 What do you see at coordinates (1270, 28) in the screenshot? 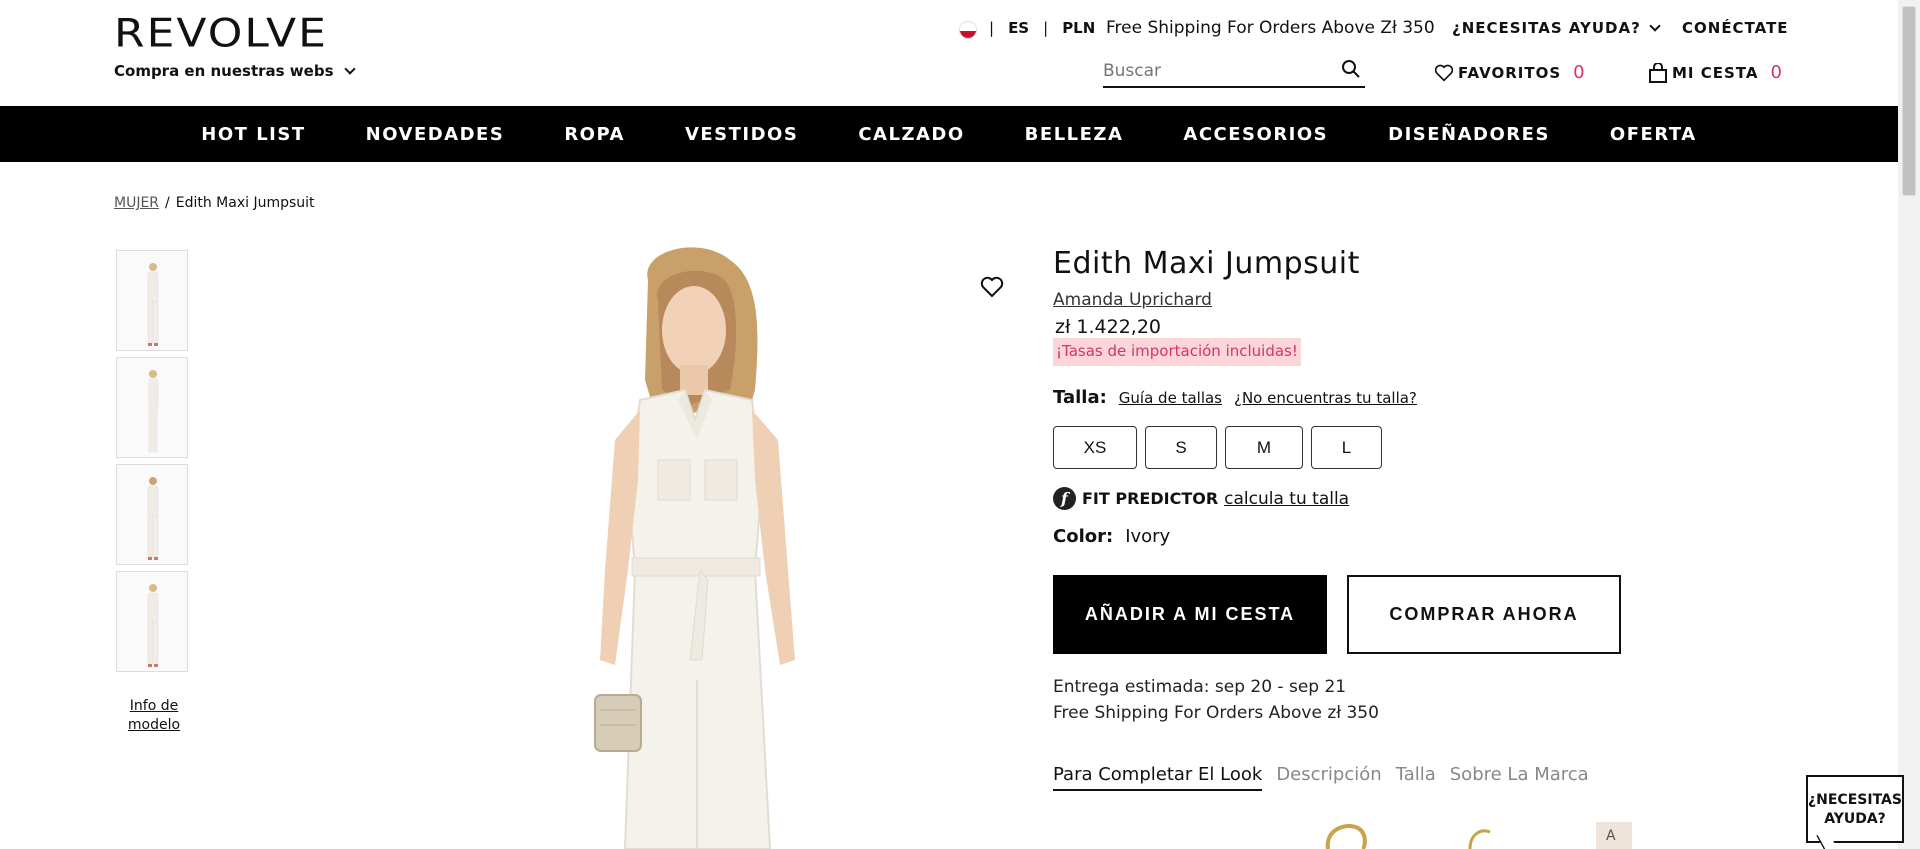
I see `shipping-notice: Free Shipping For Orders Above Zł 350` at bounding box center [1270, 28].